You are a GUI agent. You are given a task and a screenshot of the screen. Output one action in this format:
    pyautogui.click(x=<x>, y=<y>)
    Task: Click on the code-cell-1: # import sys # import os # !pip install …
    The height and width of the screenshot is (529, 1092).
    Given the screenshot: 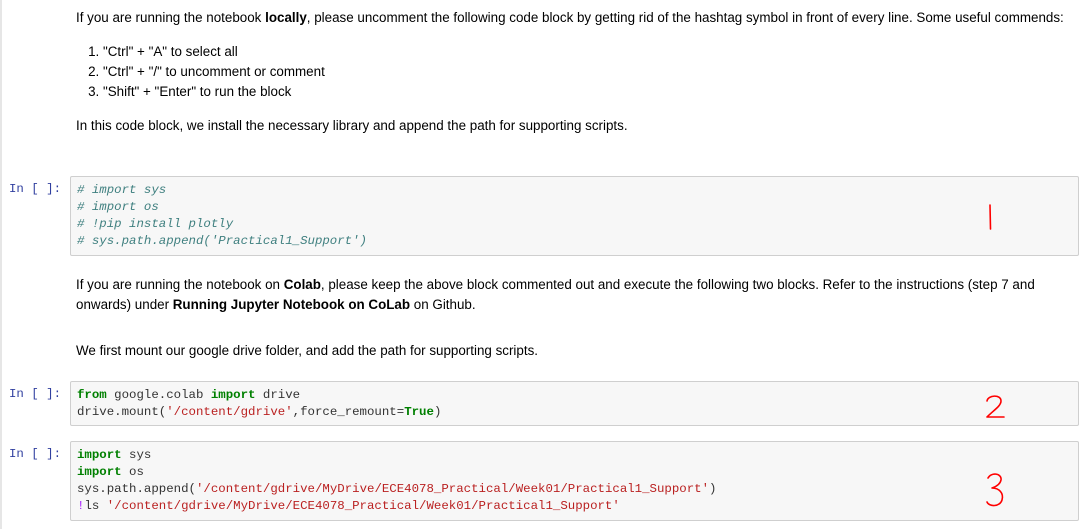 What is the action you would take?
    pyautogui.click(x=574, y=216)
    